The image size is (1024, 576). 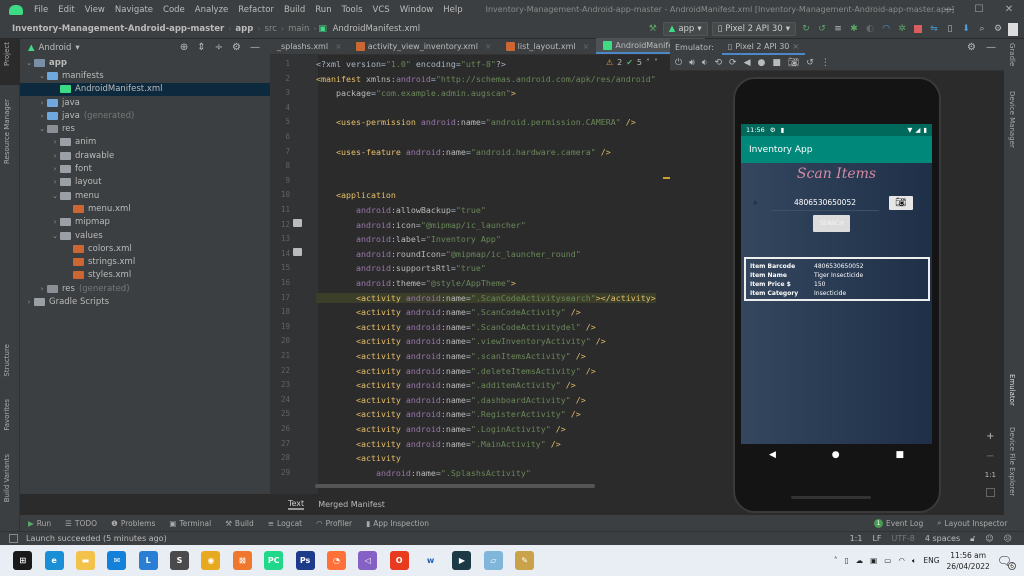 What do you see at coordinates (145, 168) in the screenshot?
I see `tree-item: › font` at bounding box center [145, 168].